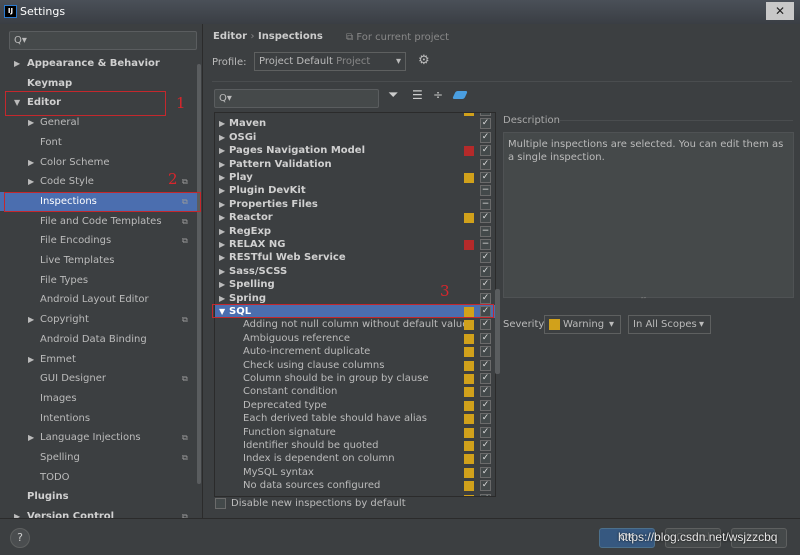  Describe the element at coordinates (355, 177) in the screenshot. I see `inspection-group: ▶ Play ✓` at that location.